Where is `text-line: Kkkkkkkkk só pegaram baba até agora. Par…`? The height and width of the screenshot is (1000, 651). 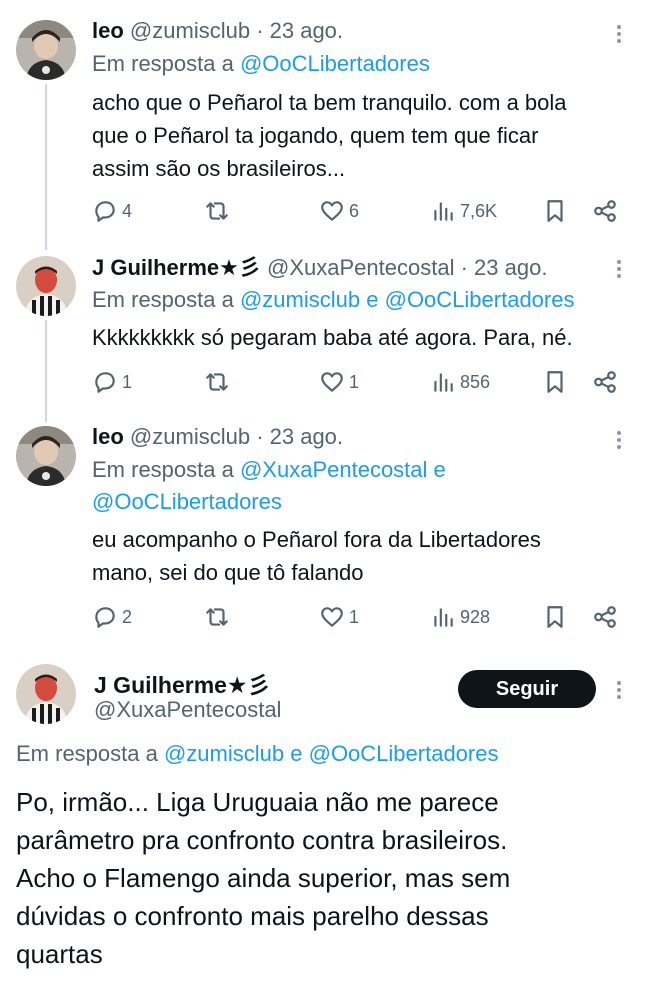 text-line: Kkkkkkkkk só pegaram baba até agora. Par… is located at coordinates (332, 337).